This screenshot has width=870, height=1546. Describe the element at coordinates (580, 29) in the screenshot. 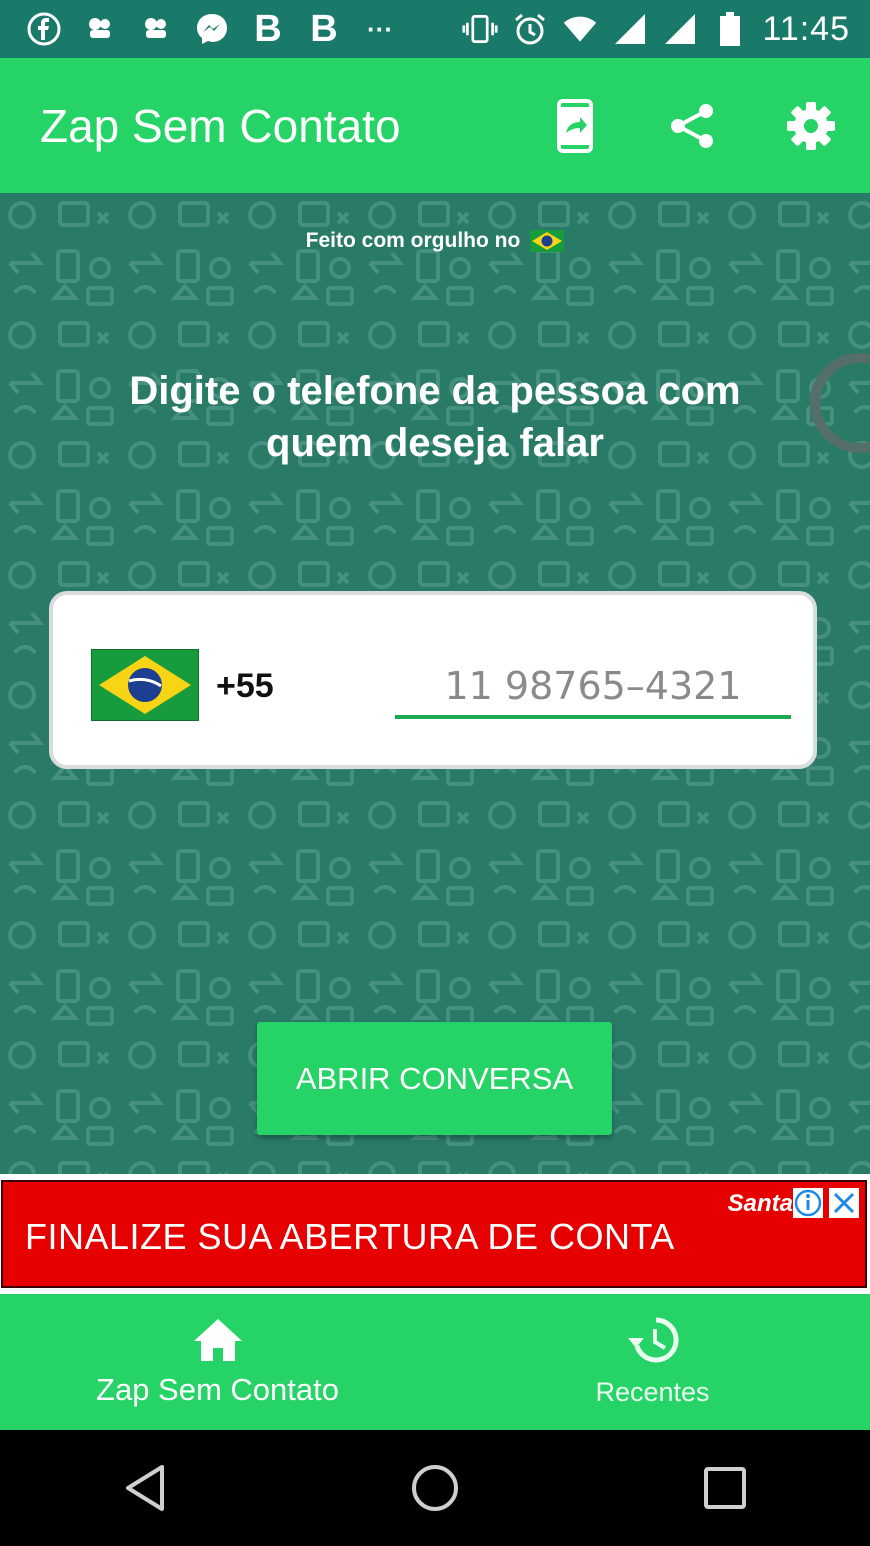

I see `wifi-icon` at that location.